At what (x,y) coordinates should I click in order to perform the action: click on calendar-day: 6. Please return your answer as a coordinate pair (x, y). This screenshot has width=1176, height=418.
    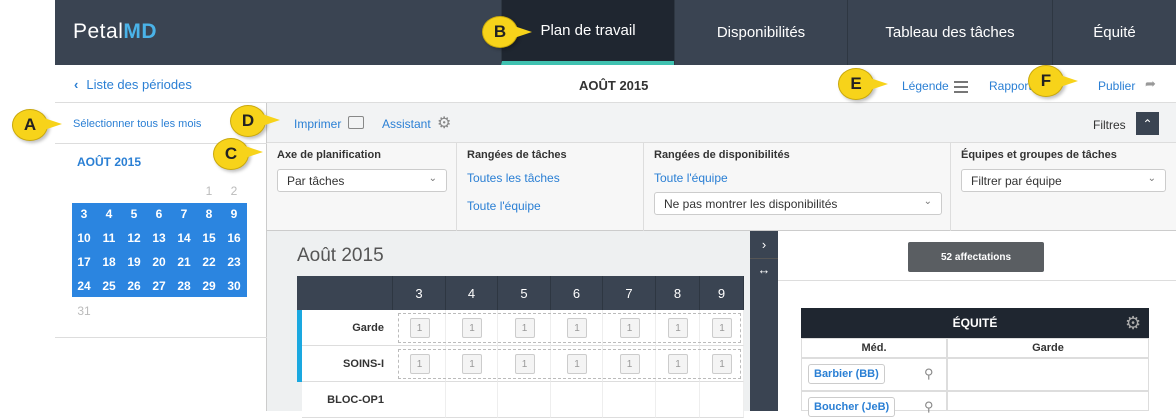
    Looking at the image, I should click on (159, 213).